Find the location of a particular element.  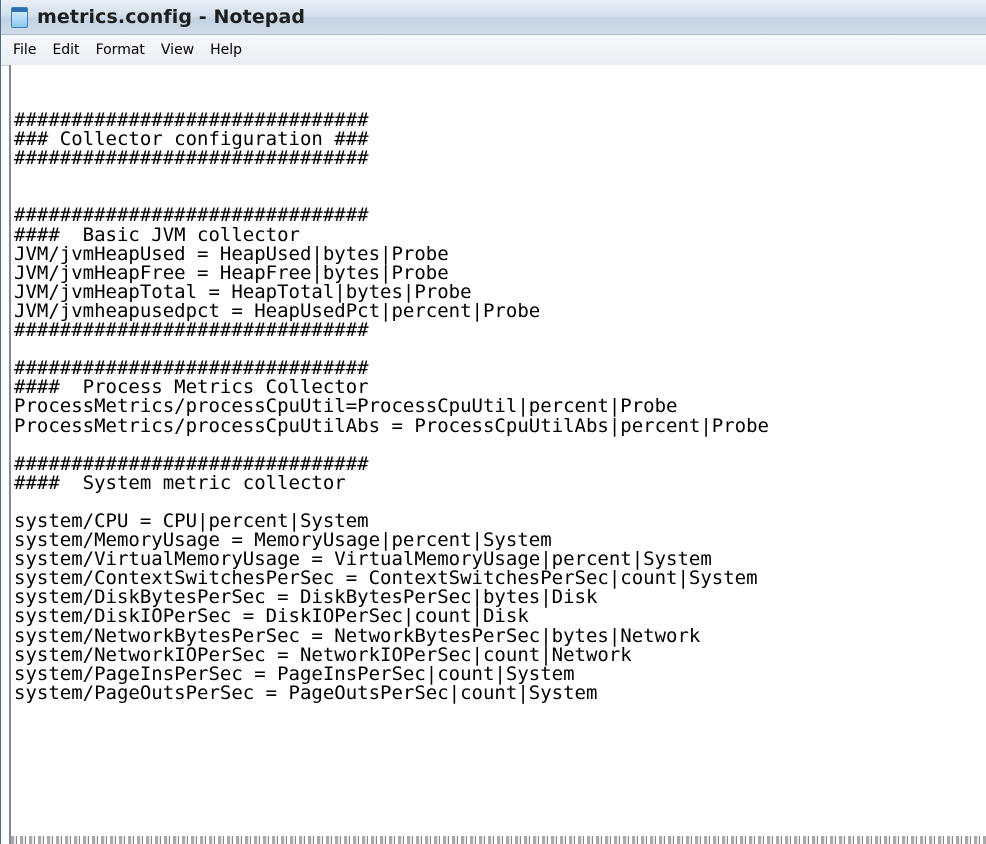

menu-view: View is located at coordinates (177, 50).